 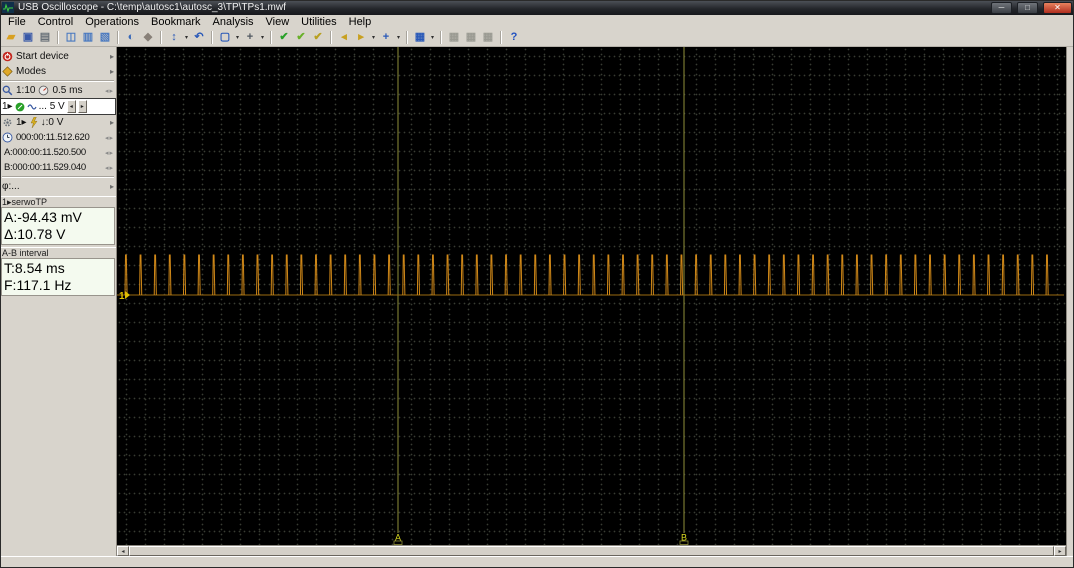 What do you see at coordinates (318, 22) in the screenshot?
I see `menu-item-utilities: Utilities` at bounding box center [318, 22].